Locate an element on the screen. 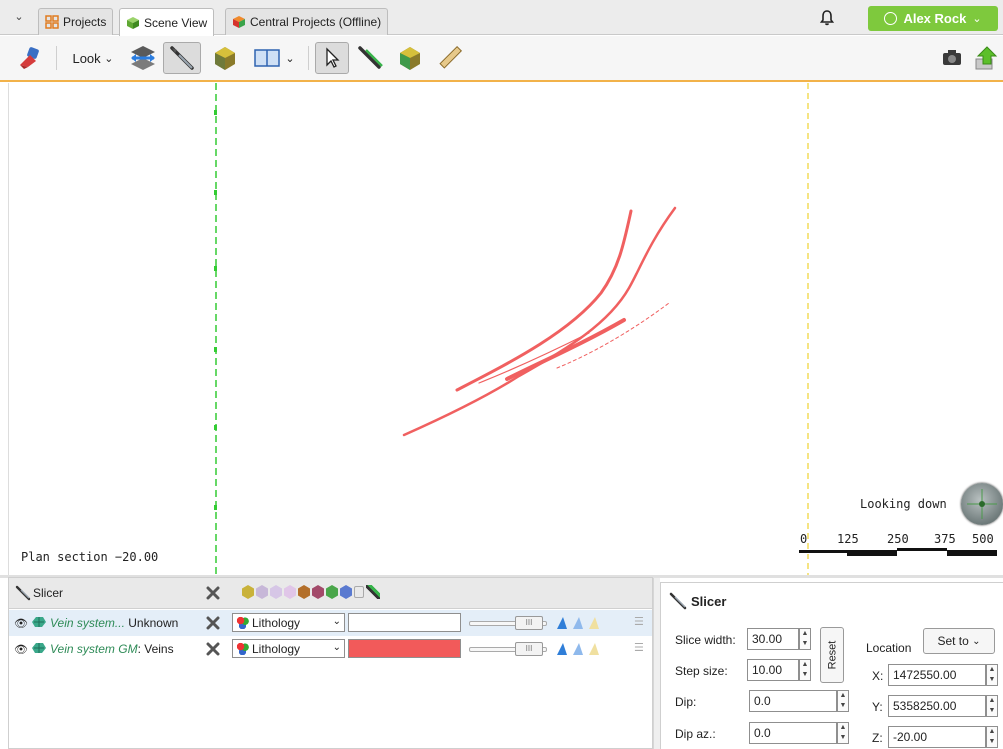  slice-width-label: Slice width: is located at coordinates (705, 640).